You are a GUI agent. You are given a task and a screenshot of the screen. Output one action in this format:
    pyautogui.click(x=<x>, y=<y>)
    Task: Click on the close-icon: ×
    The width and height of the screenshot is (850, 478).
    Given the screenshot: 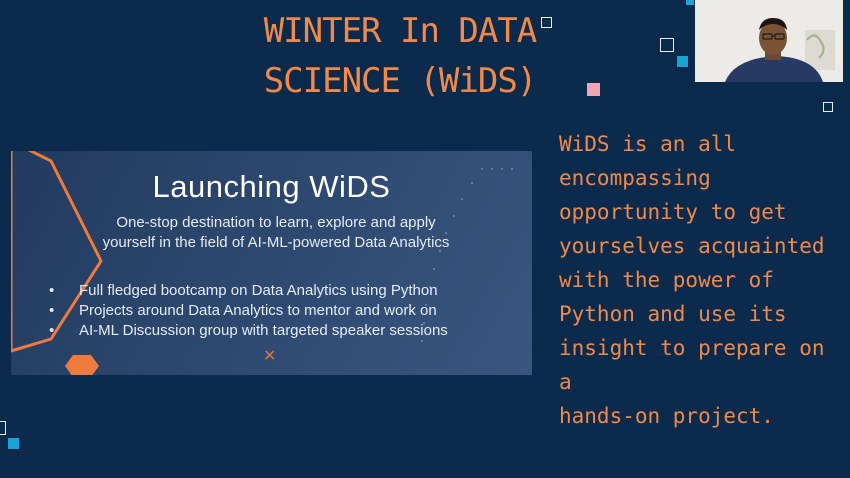 What is the action you would take?
    pyautogui.click(x=270, y=354)
    